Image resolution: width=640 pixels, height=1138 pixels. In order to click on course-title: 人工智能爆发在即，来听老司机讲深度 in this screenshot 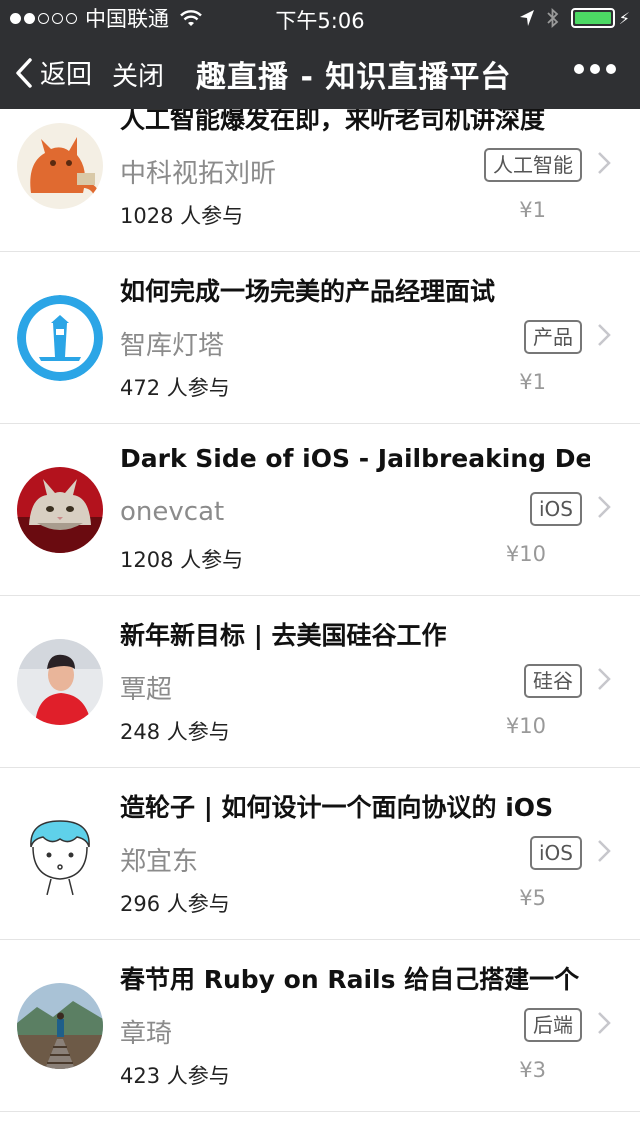, I will do `click(333, 121)`.